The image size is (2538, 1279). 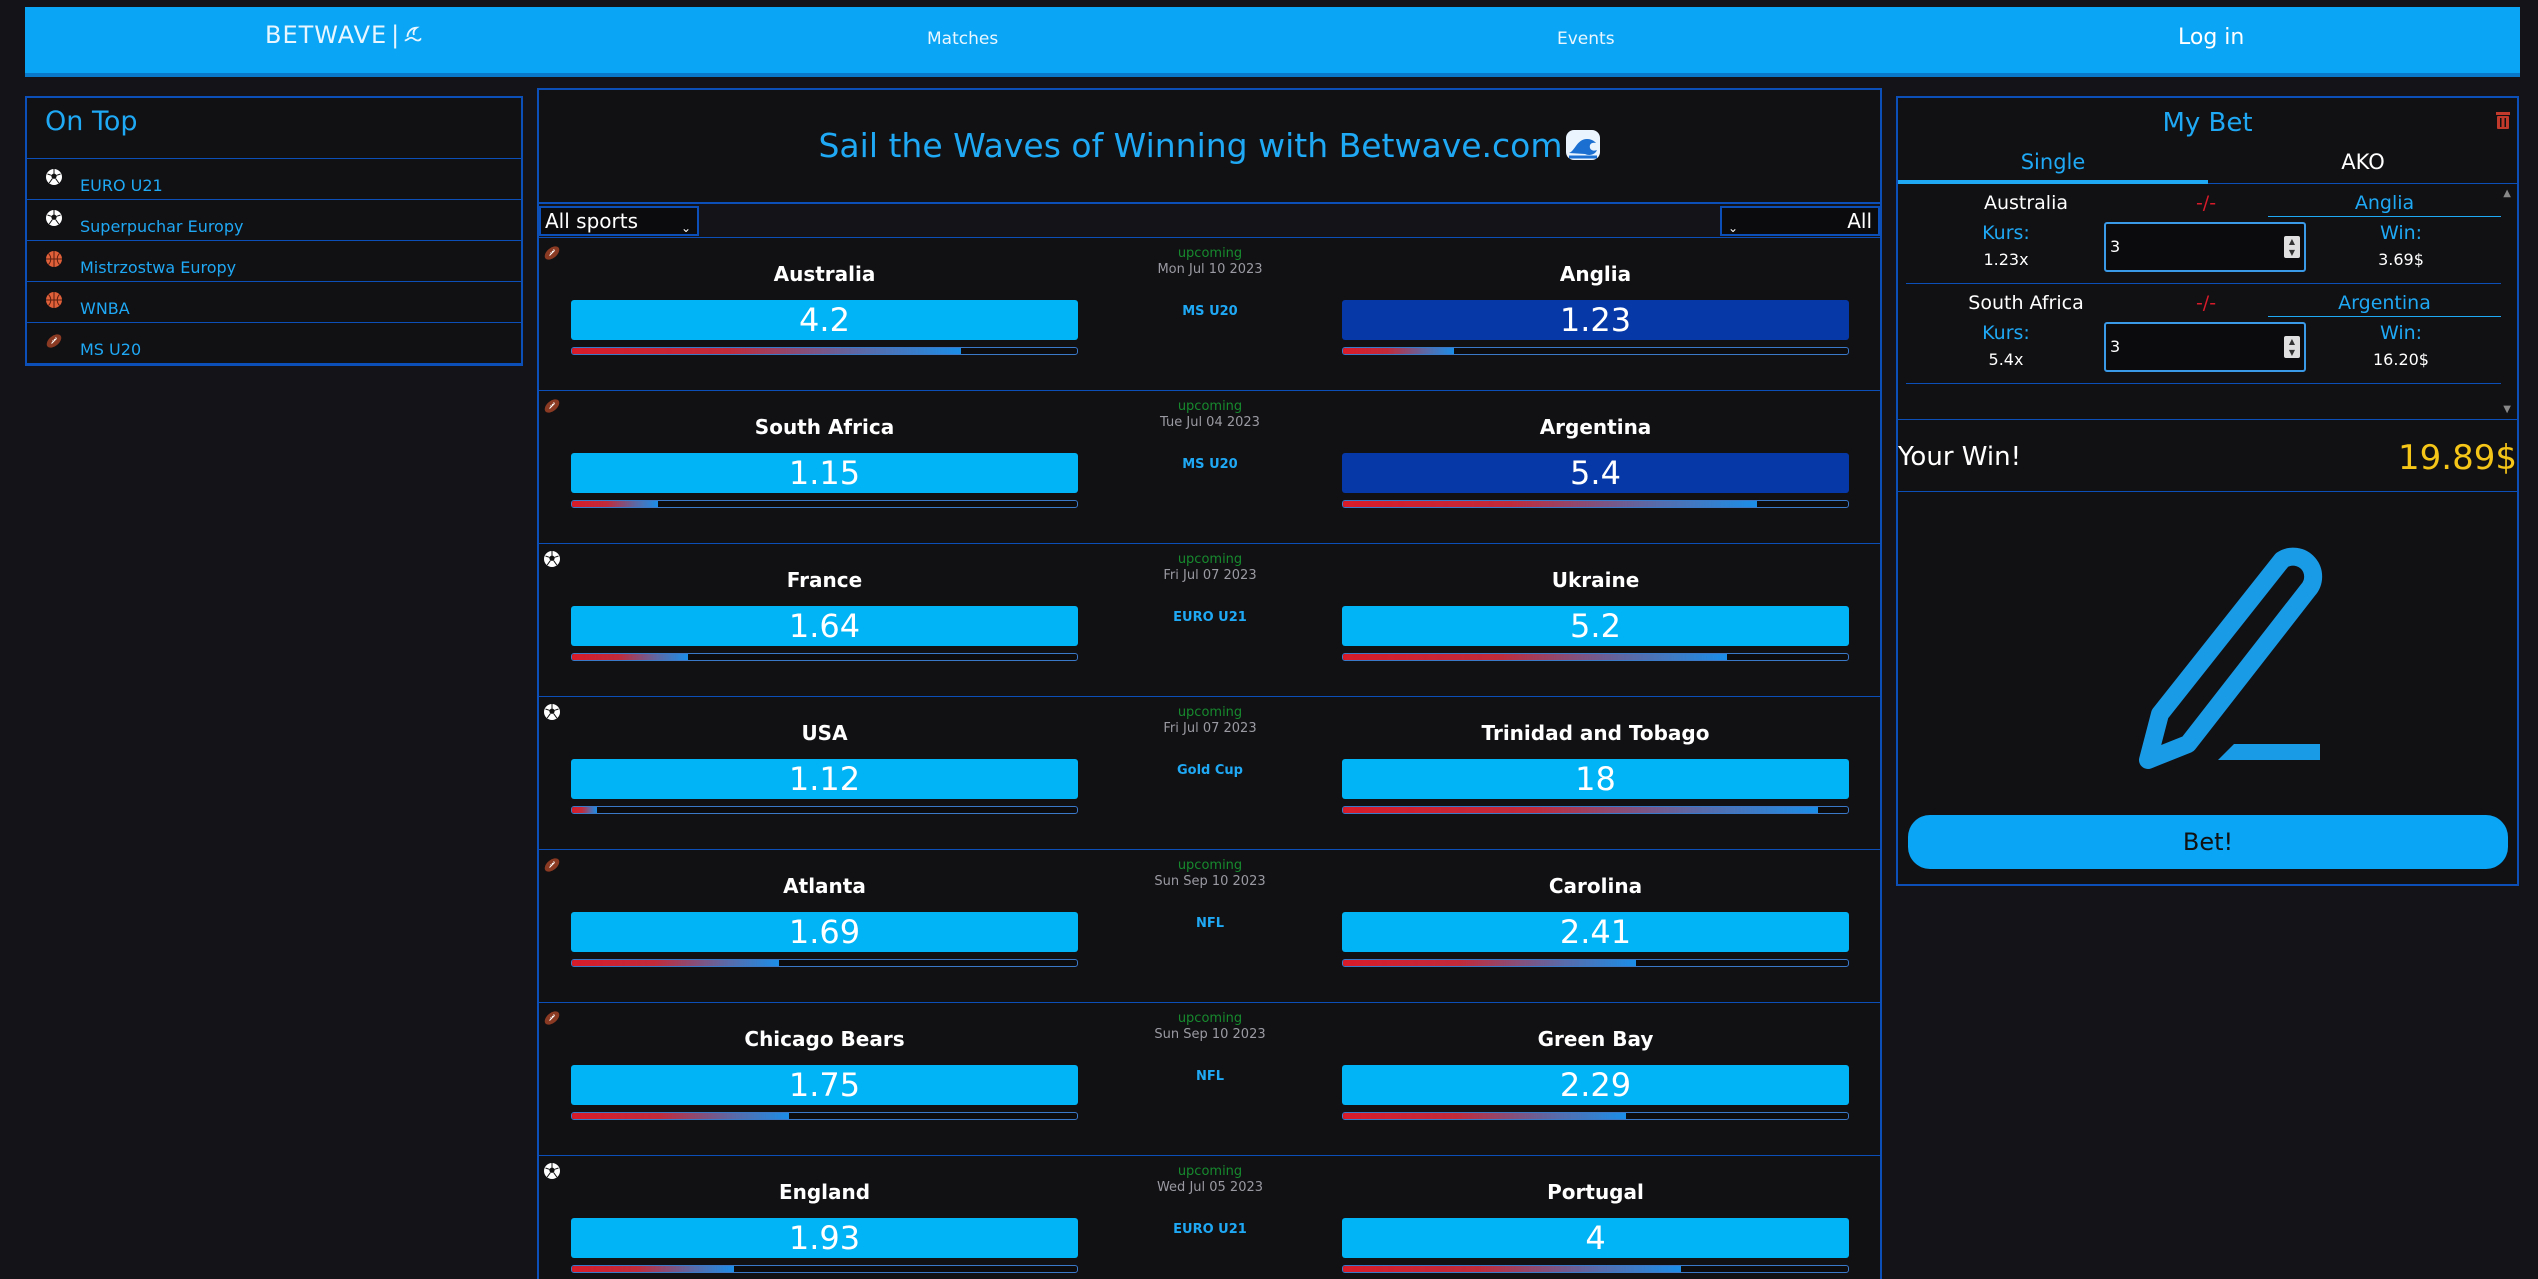 What do you see at coordinates (1210, 464) in the screenshot?
I see `match-league: MS U20` at bounding box center [1210, 464].